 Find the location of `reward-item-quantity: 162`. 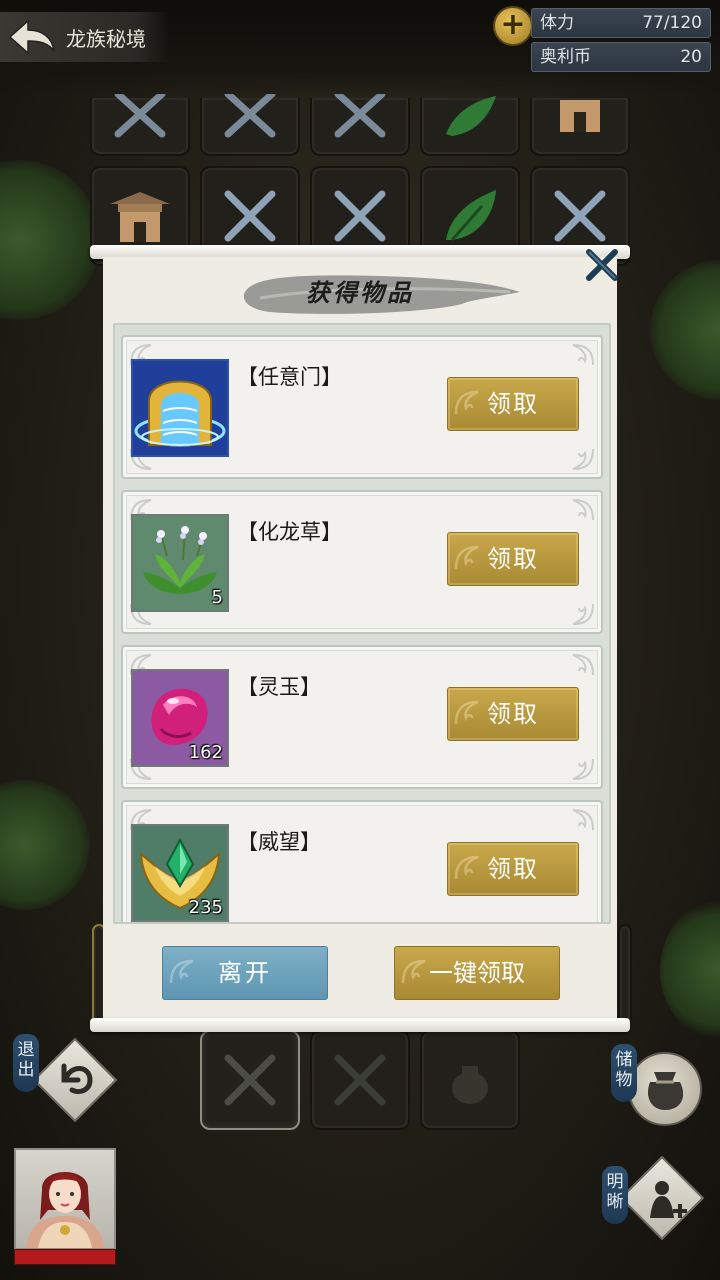

reward-item-quantity: 162 is located at coordinates (205, 752).